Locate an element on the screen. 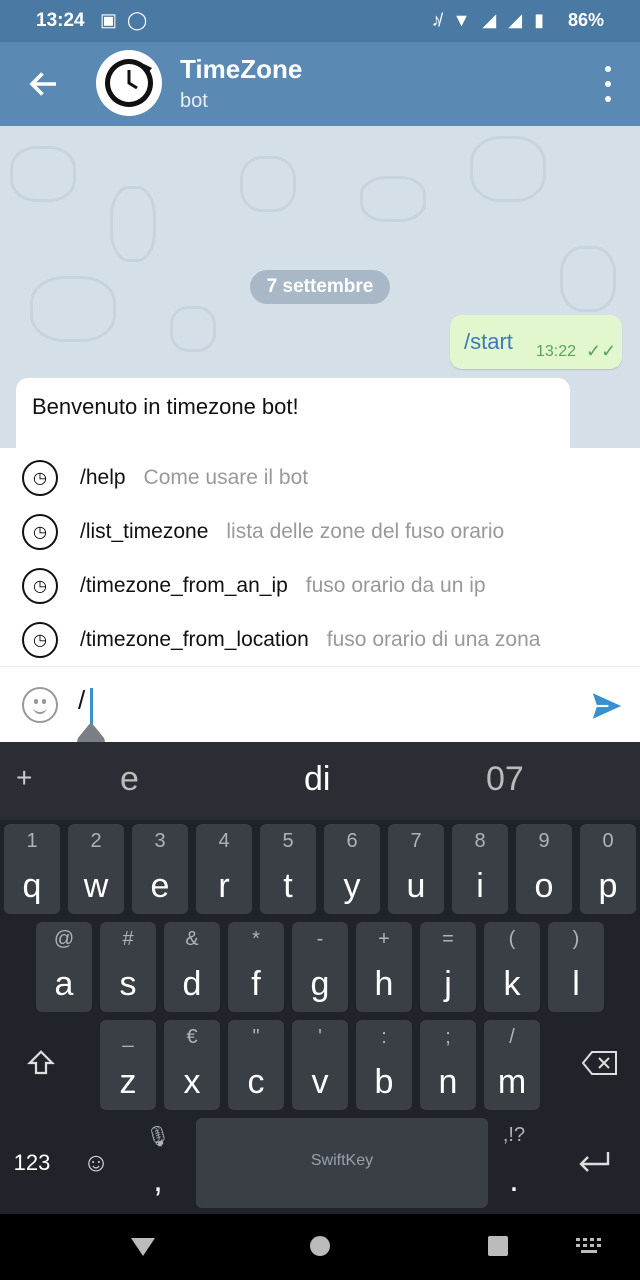 Image resolution: width=640 pixels, height=1280 pixels. suggestion-command: /help is located at coordinates (103, 477).